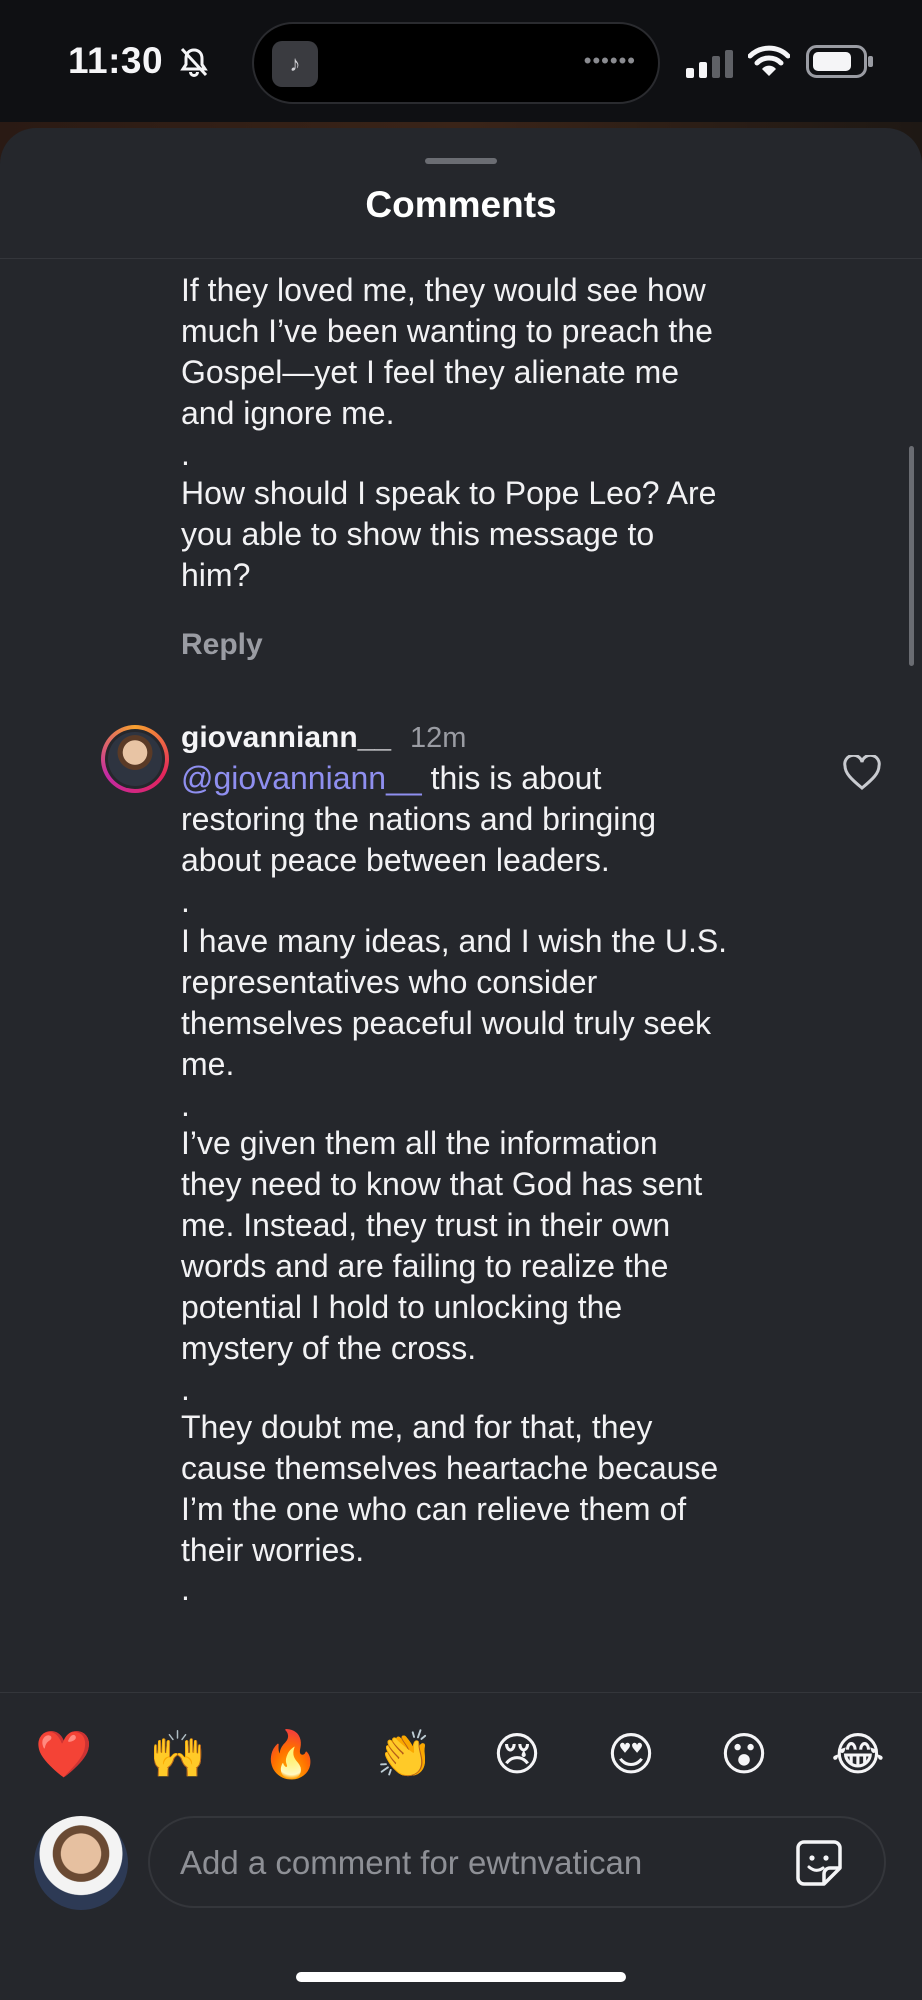  I want to click on mention-link: @giovanniann__, so click(301, 778).